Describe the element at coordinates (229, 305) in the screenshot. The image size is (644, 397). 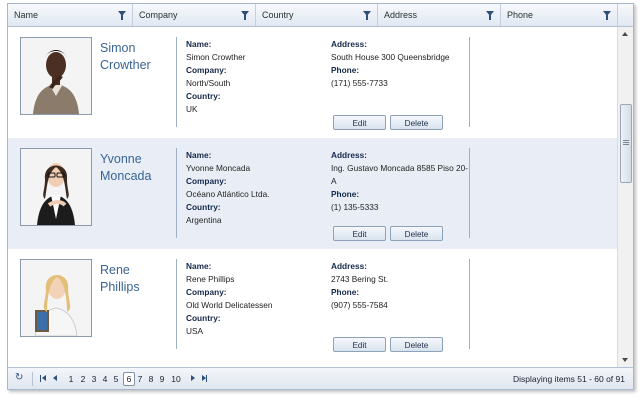
I see `company-value: Old World Delicatessen` at that location.